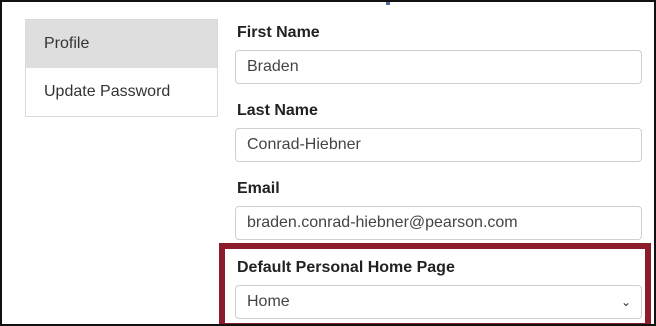  Describe the element at coordinates (438, 67) in the screenshot. I see `first-name-field` at that location.